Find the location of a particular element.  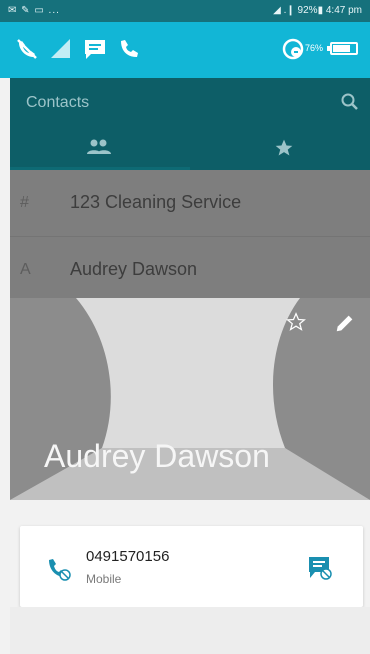

notification-strip: 76% is located at coordinates (185, 50).